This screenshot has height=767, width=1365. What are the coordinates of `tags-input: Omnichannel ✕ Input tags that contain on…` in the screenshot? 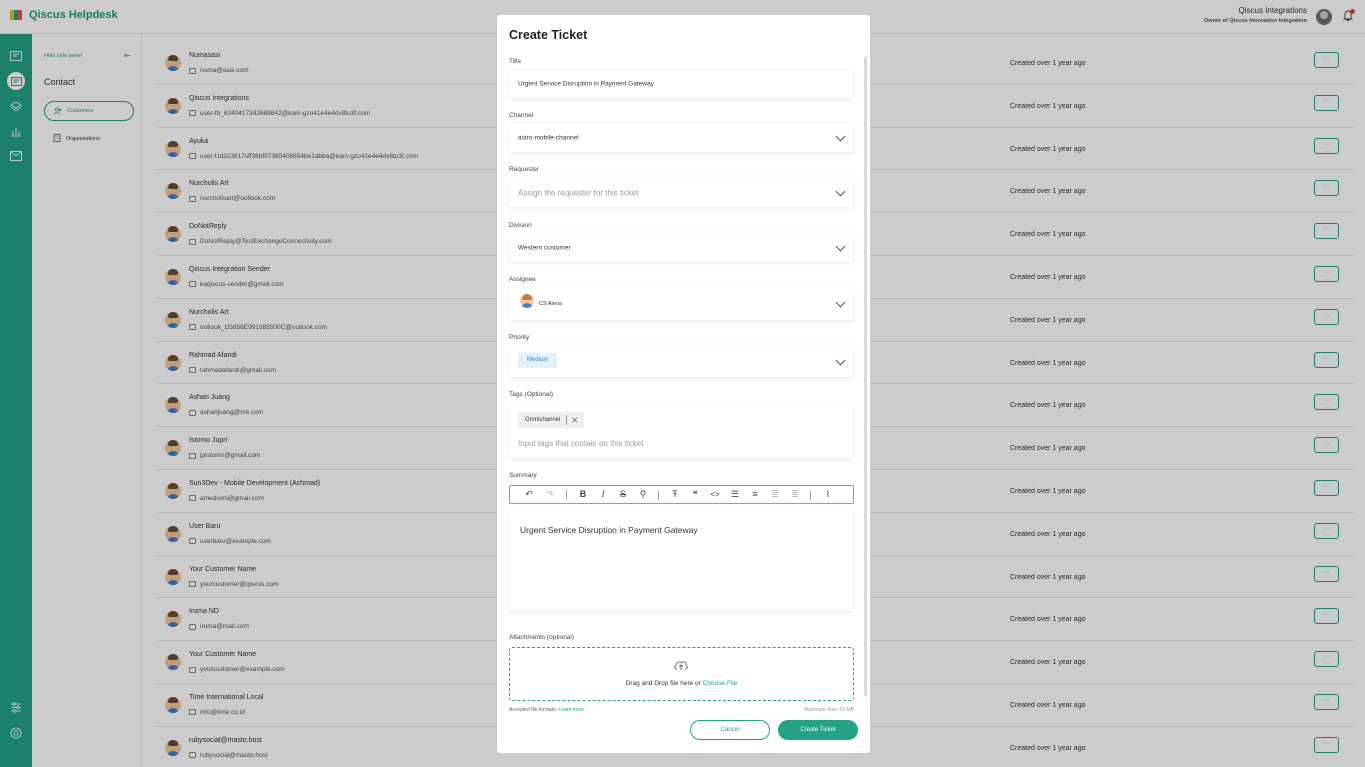 It's located at (681, 430).